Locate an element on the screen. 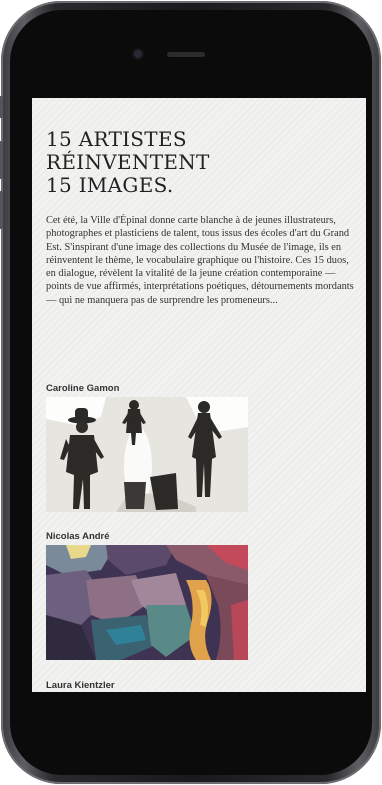  folk-figures-illustration is located at coordinates (147, 454).